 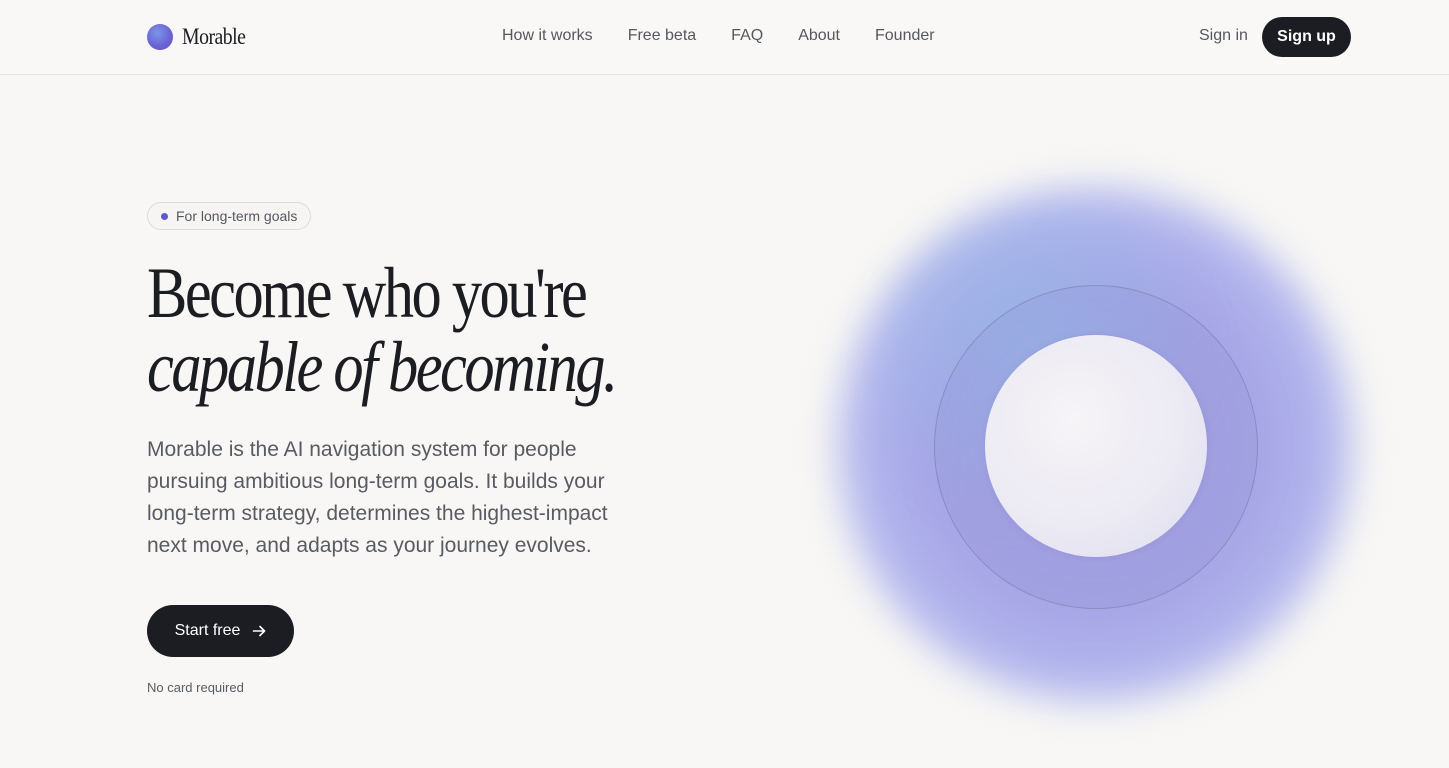 What do you see at coordinates (164, 216) in the screenshot?
I see `badge-dot-icon` at bounding box center [164, 216].